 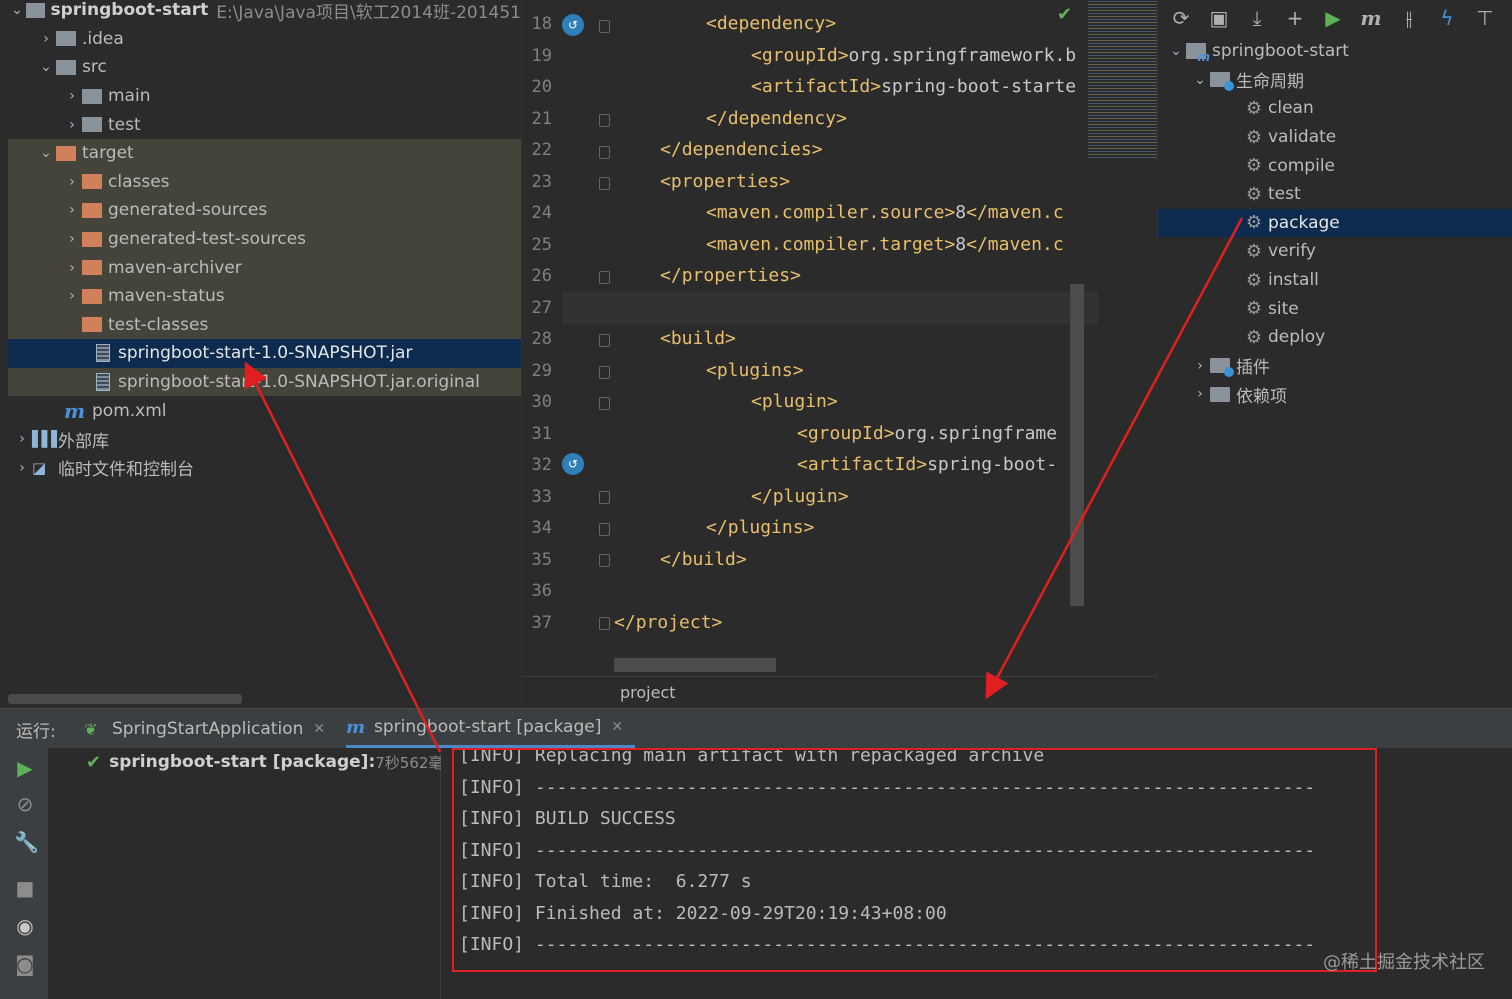 What do you see at coordinates (264, 239) in the screenshot?
I see `tree-item-generated-test-sources: › generated-test-sources` at bounding box center [264, 239].